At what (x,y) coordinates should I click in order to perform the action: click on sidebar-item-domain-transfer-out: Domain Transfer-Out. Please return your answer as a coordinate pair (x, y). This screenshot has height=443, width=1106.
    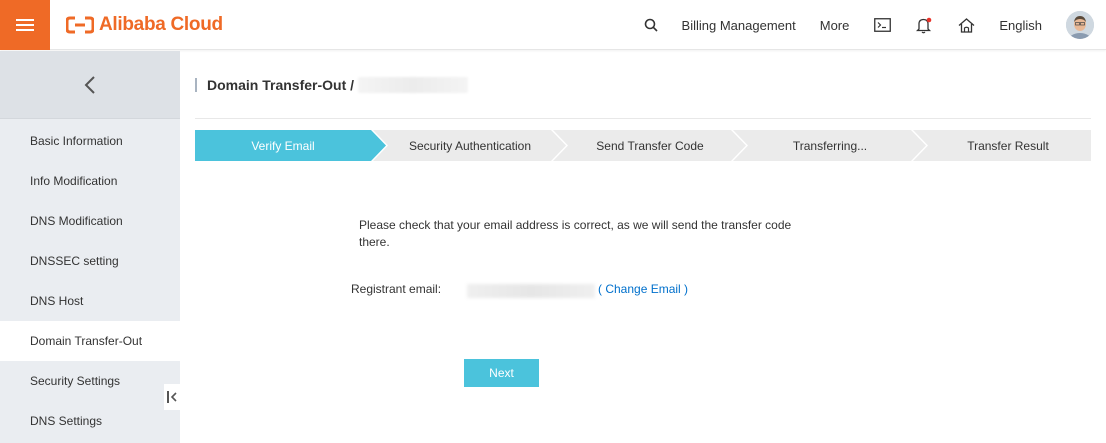
    Looking at the image, I should click on (90, 341).